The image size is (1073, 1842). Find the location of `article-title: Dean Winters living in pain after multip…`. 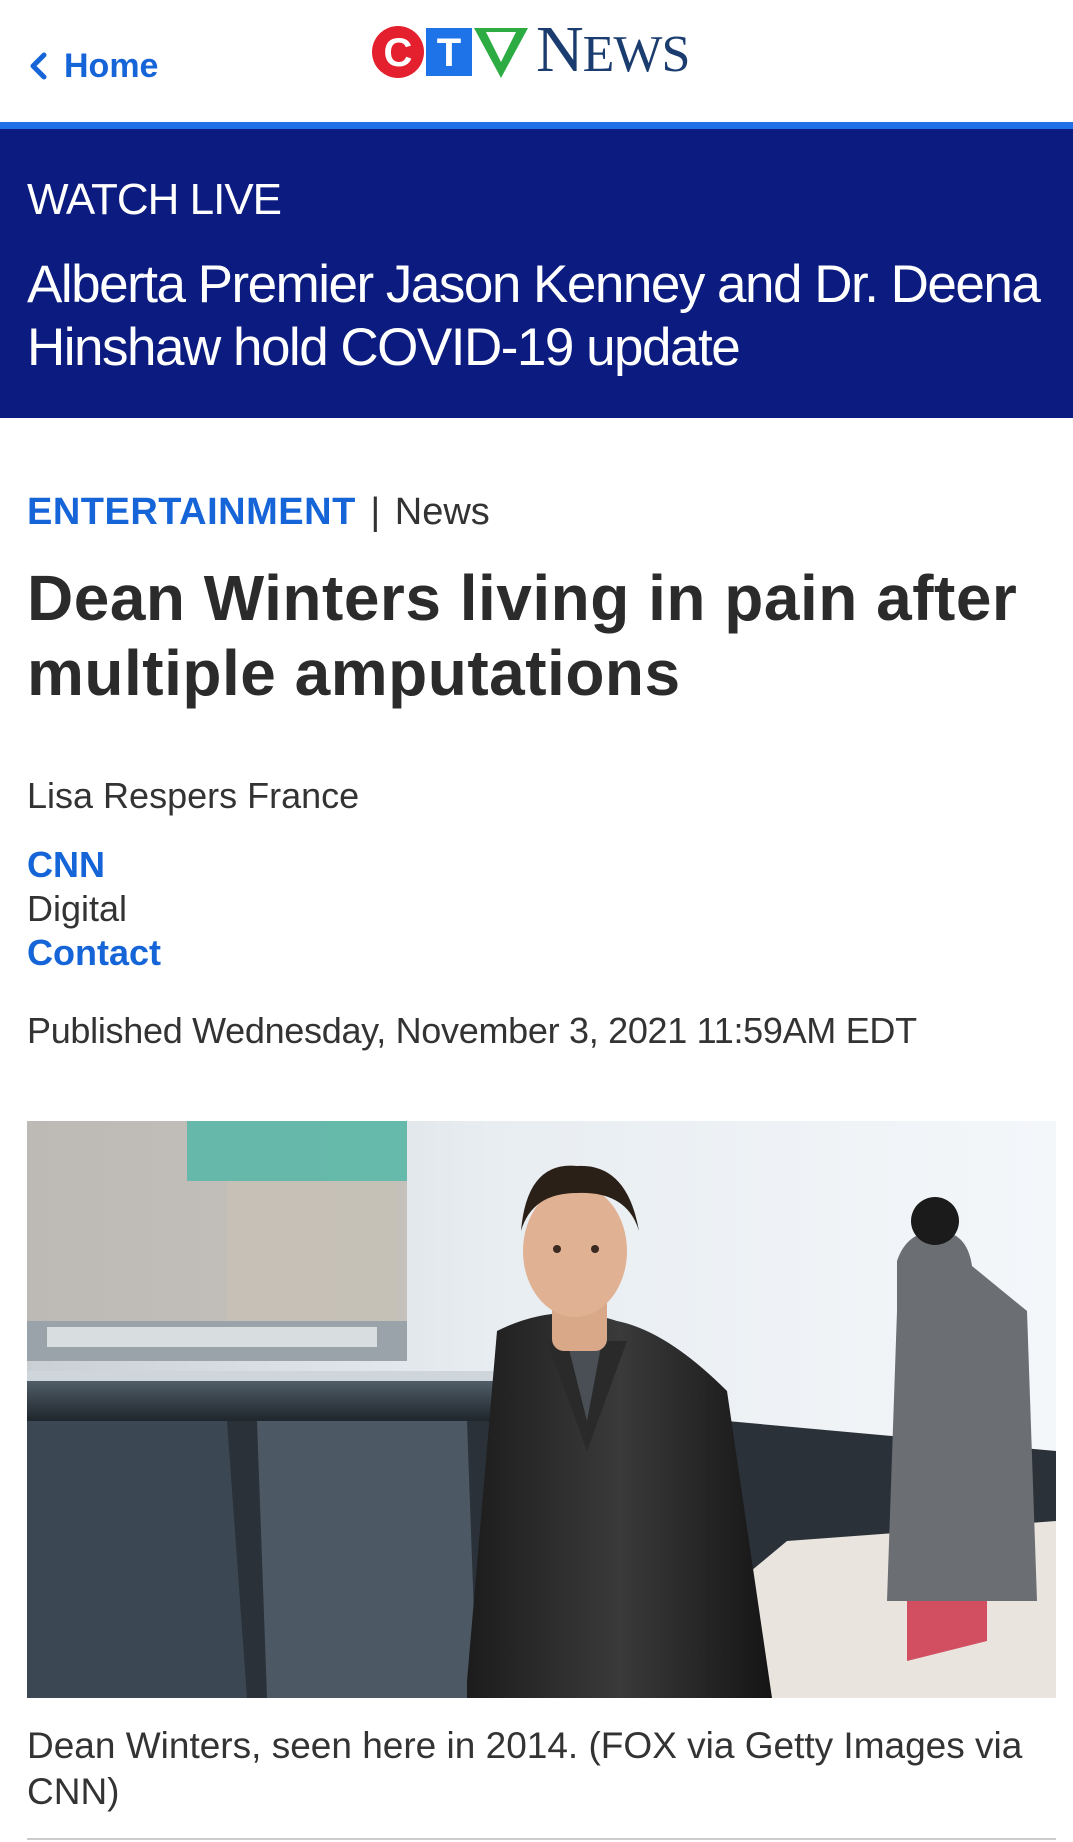

article-title: Dean Winters living in pain after multip… is located at coordinates (522, 635).